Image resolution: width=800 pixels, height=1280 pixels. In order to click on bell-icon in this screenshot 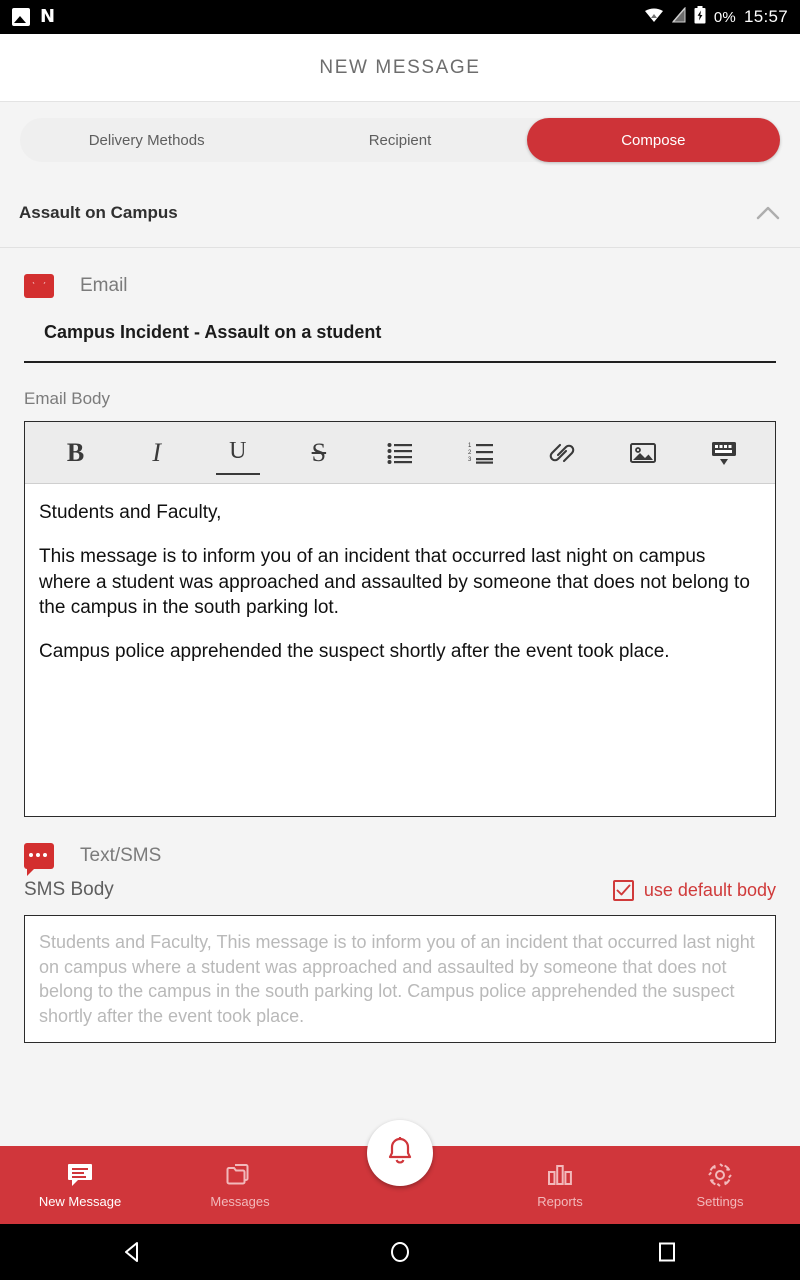, I will do `click(400, 1153)`.